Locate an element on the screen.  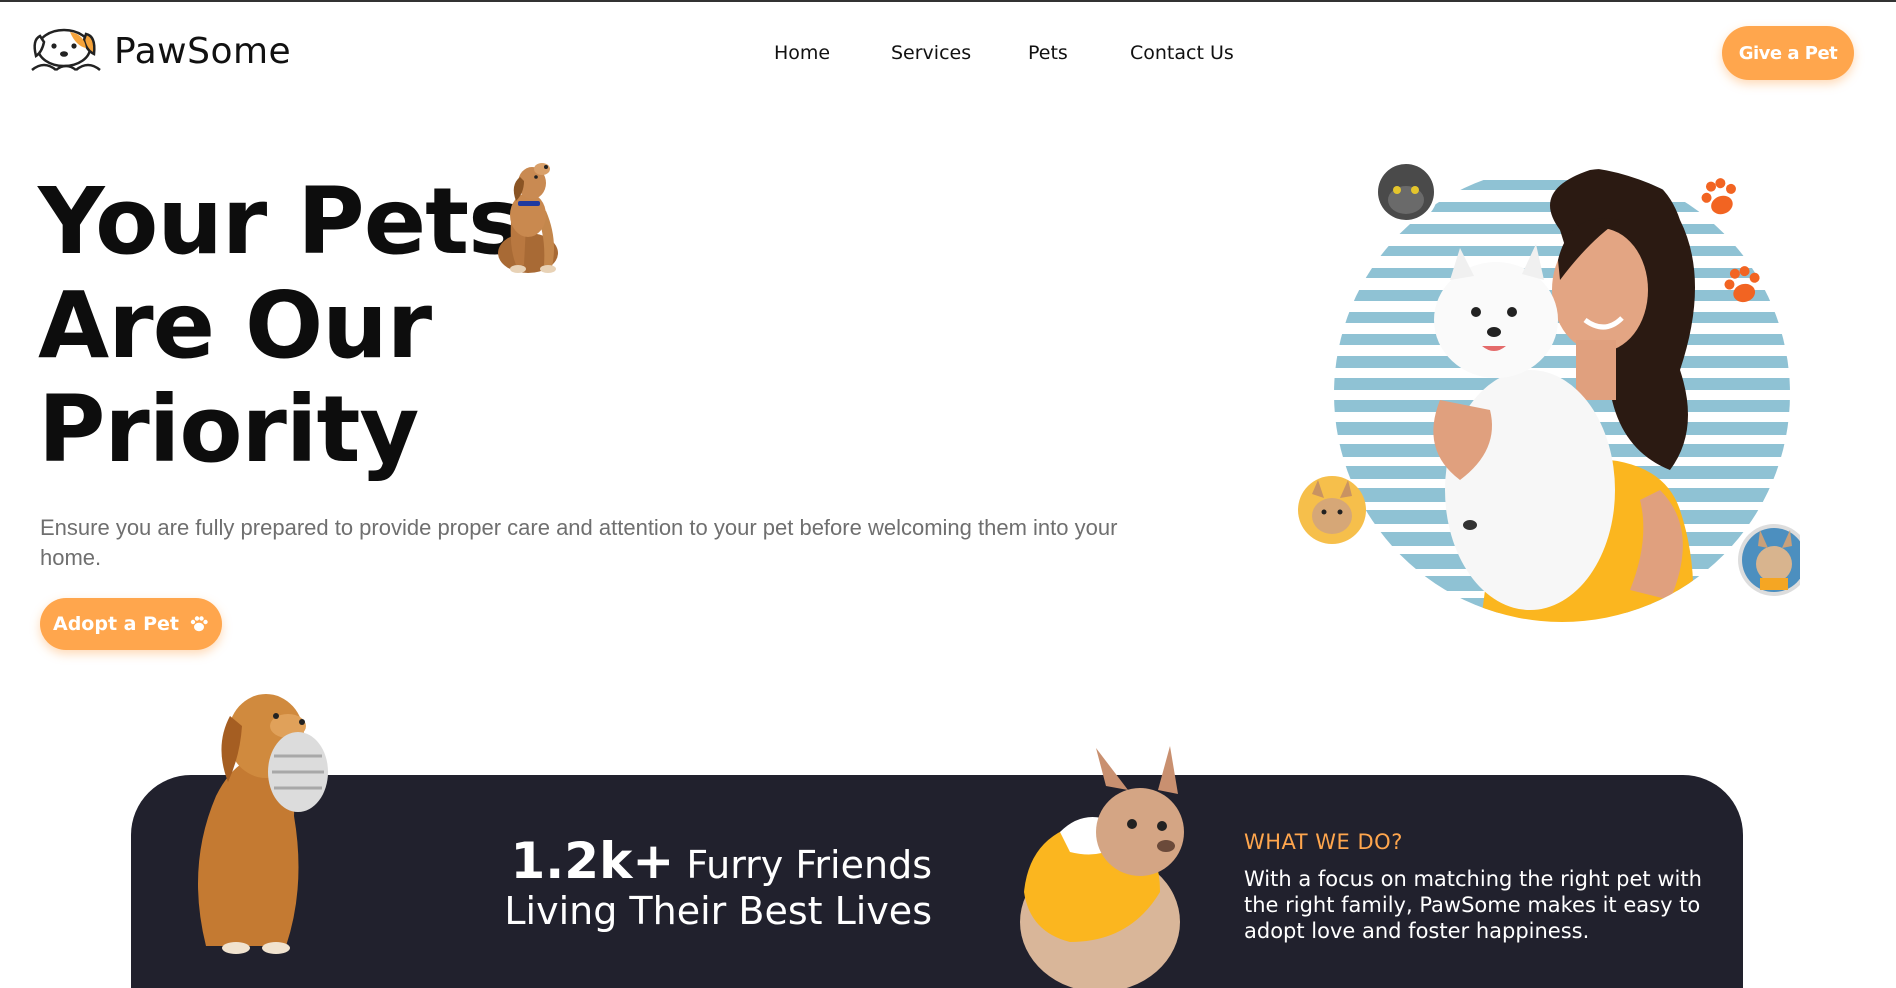
stat-label-1: Furry Friends is located at coordinates (809, 865).